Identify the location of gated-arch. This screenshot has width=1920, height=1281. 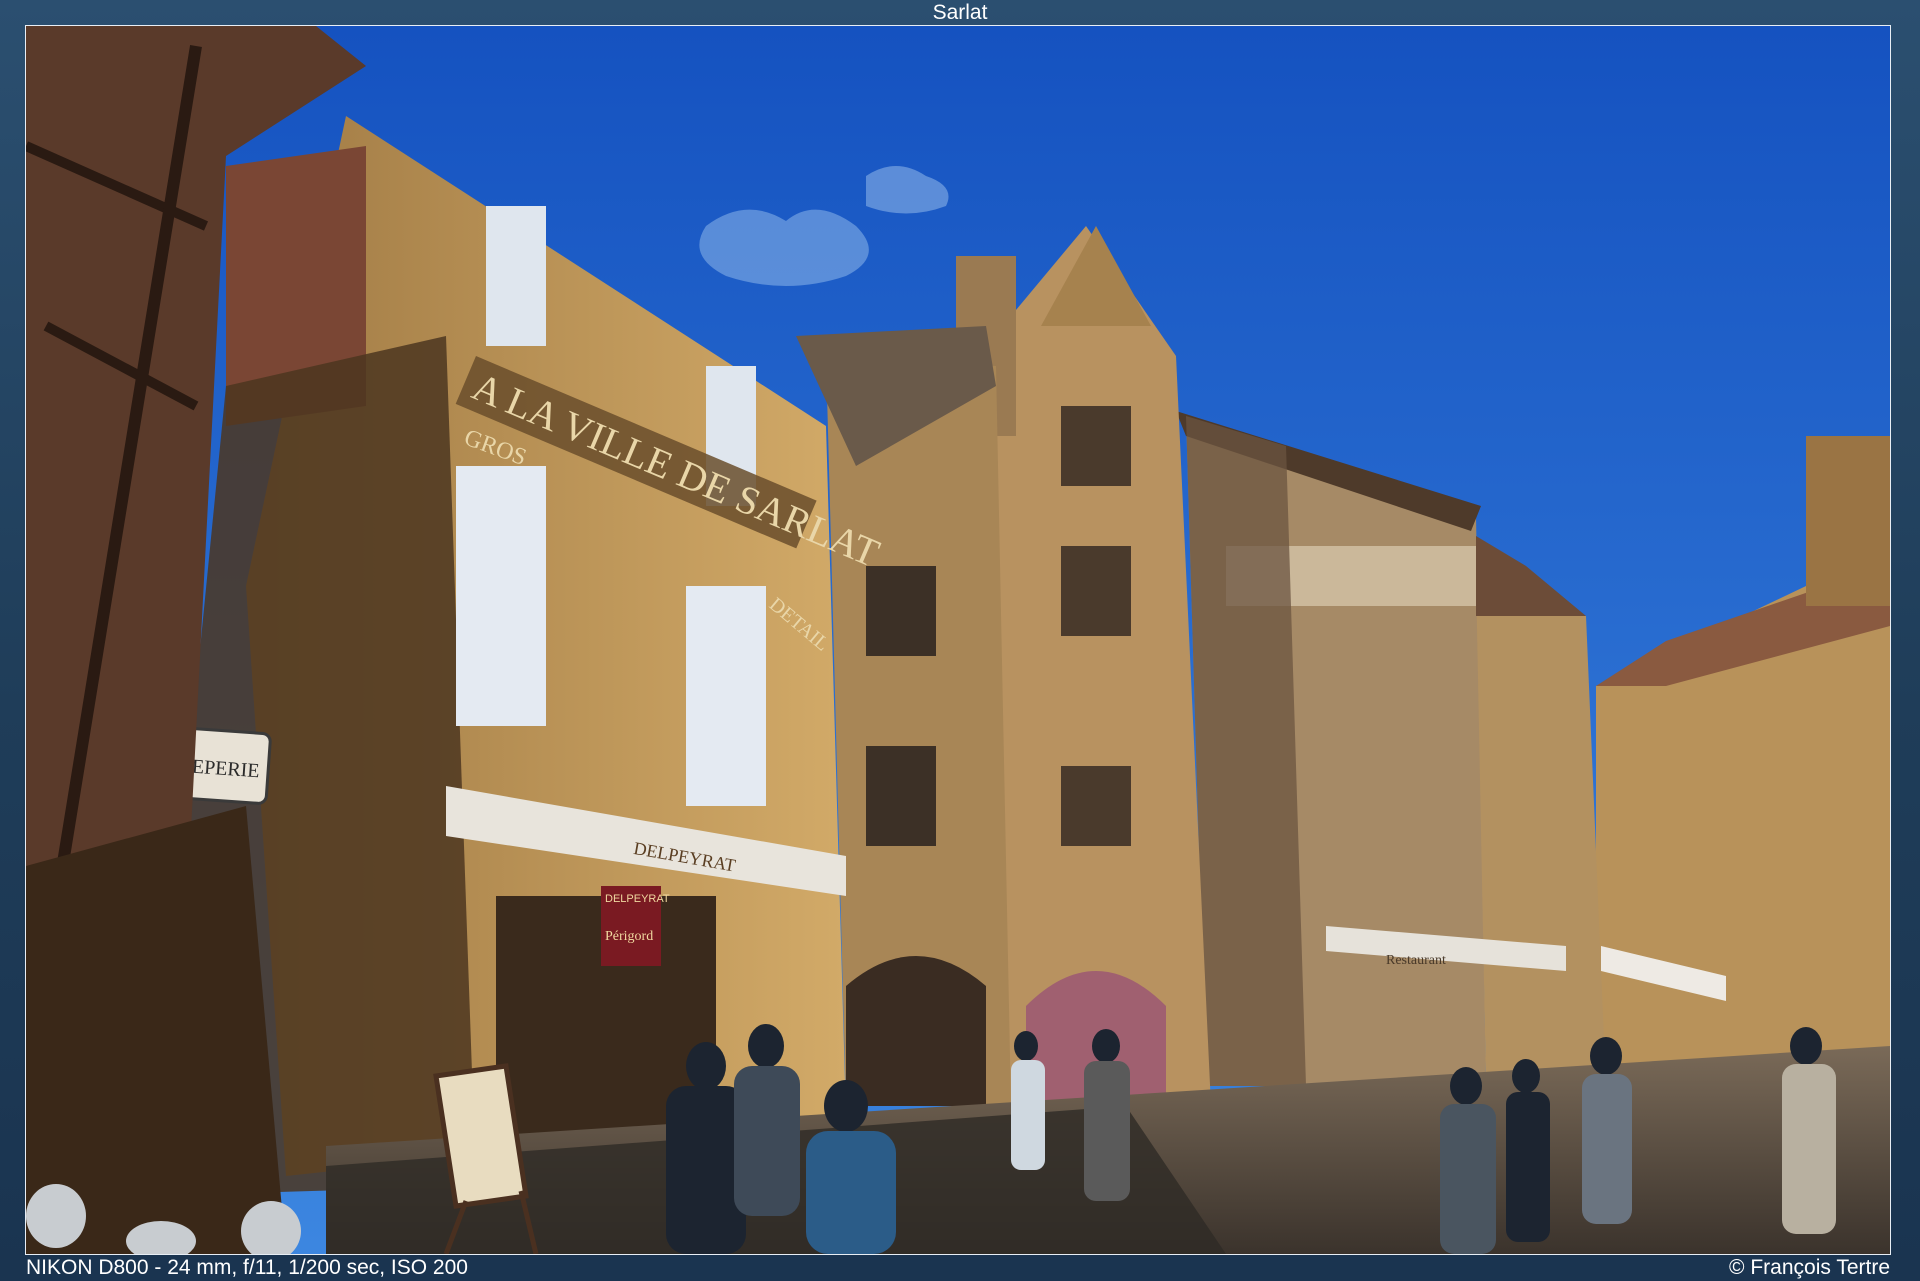
(916, 1031).